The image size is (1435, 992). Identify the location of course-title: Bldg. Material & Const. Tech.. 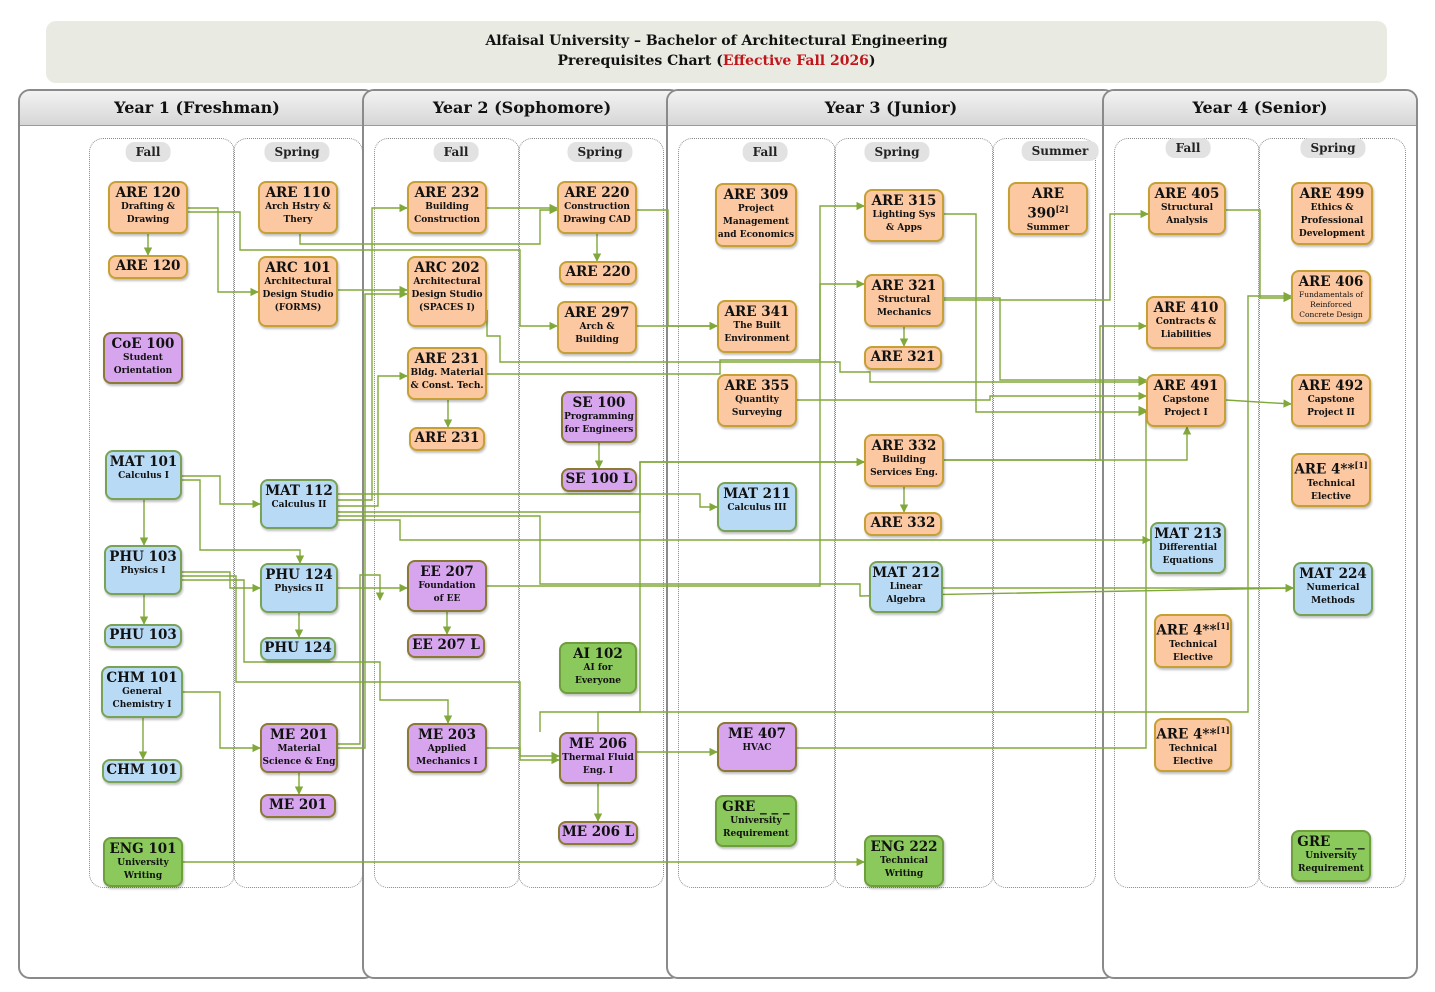
(447, 379).